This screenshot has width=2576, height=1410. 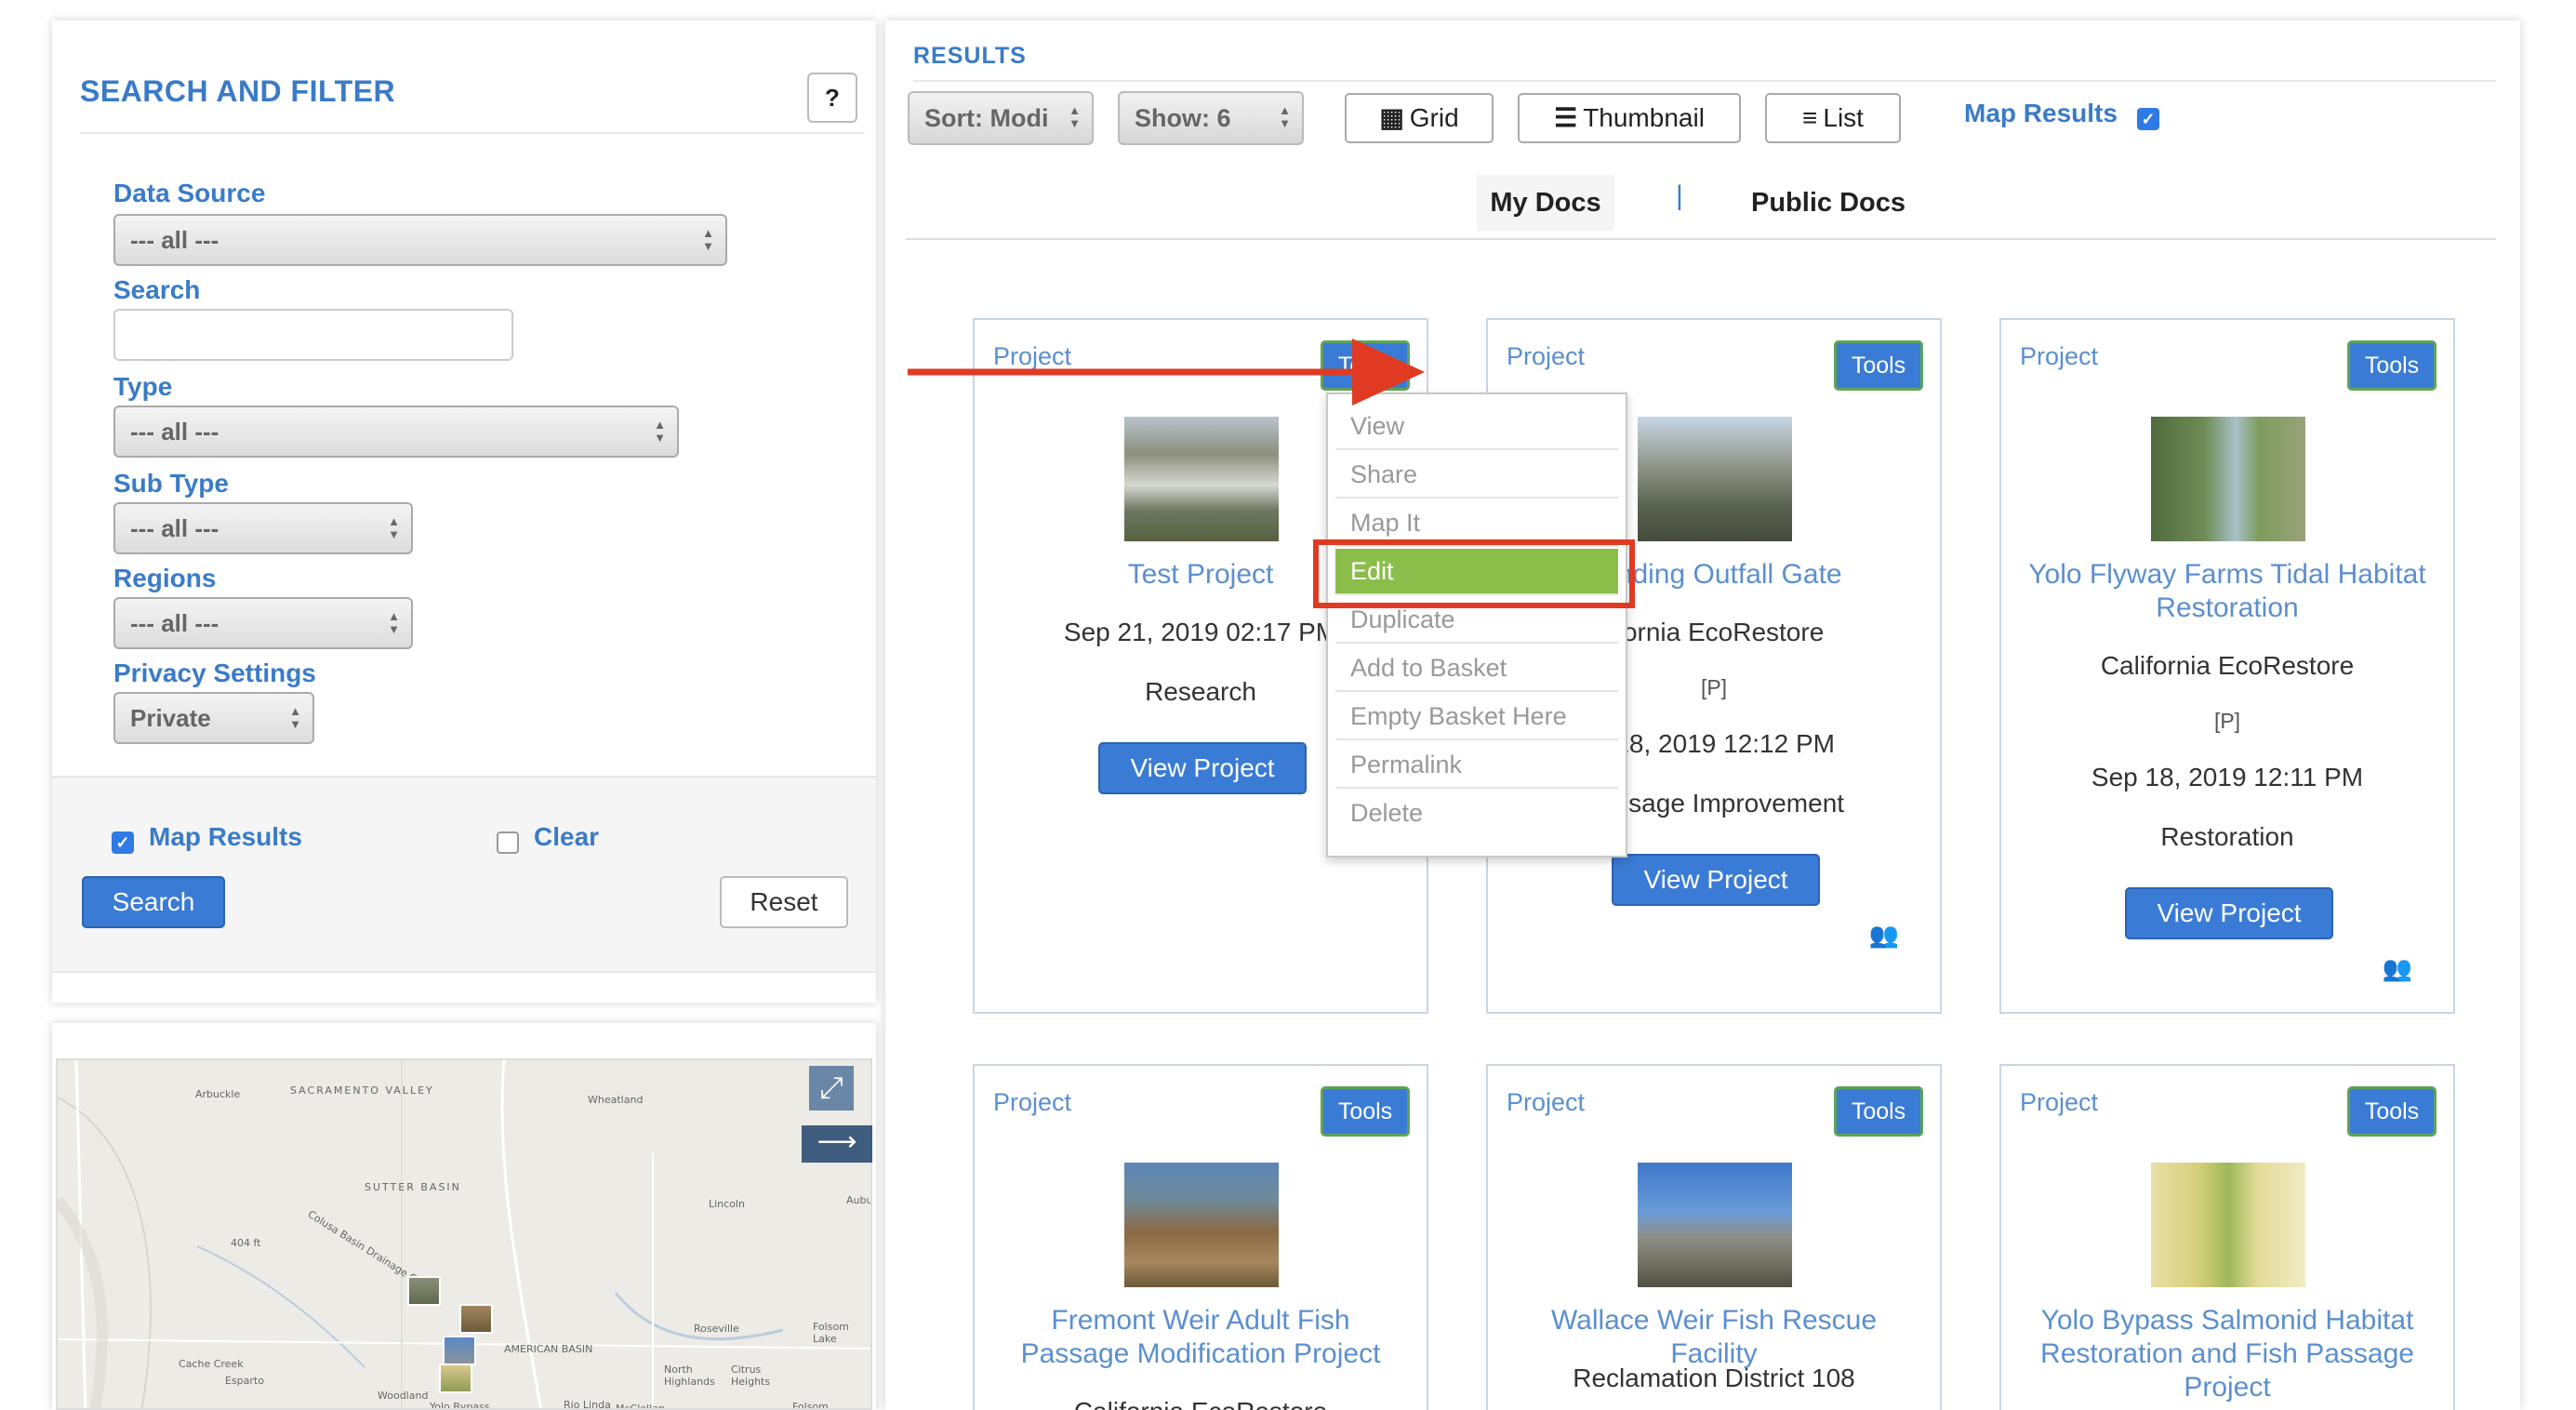 What do you see at coordinates (165, 578) in the screenshot?
I see `regions-label: Regions` at bounding box center [165, 578].